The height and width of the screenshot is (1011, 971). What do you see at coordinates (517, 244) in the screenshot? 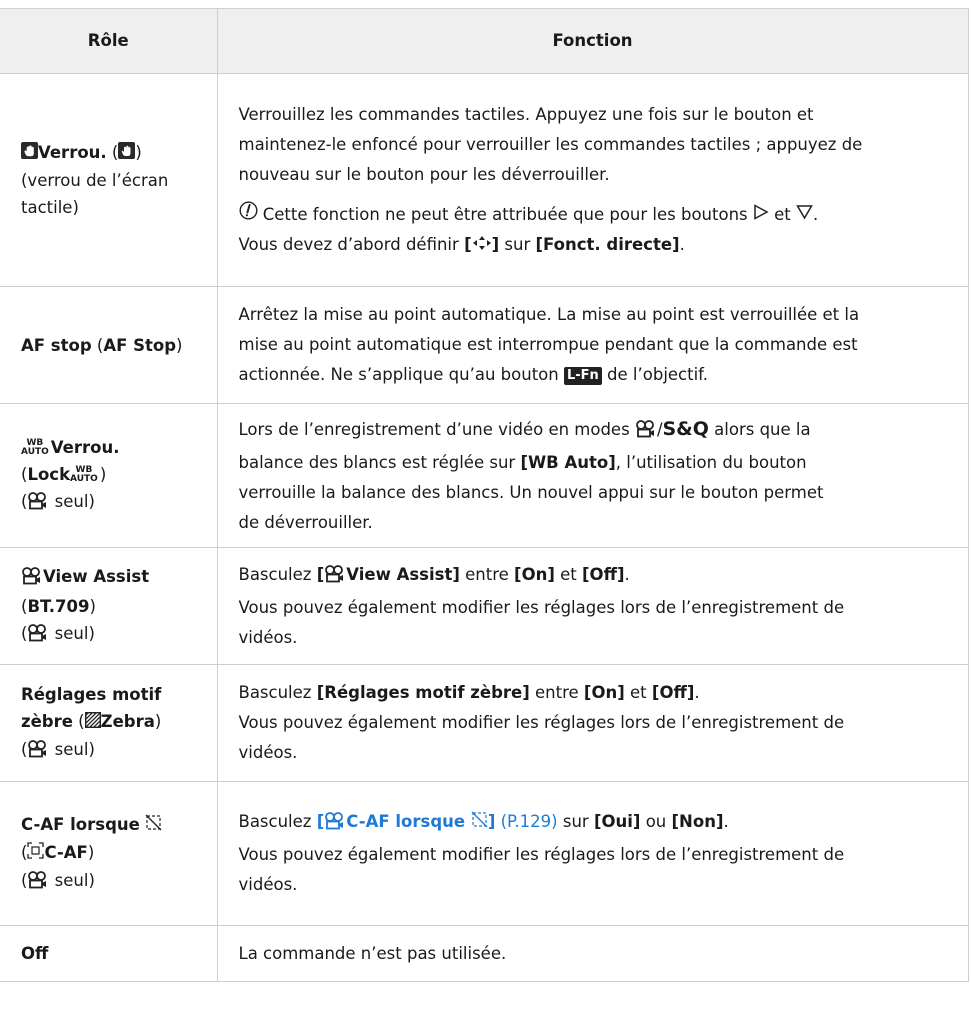
I see `note-text: sur` at bounding box center [517, 244].